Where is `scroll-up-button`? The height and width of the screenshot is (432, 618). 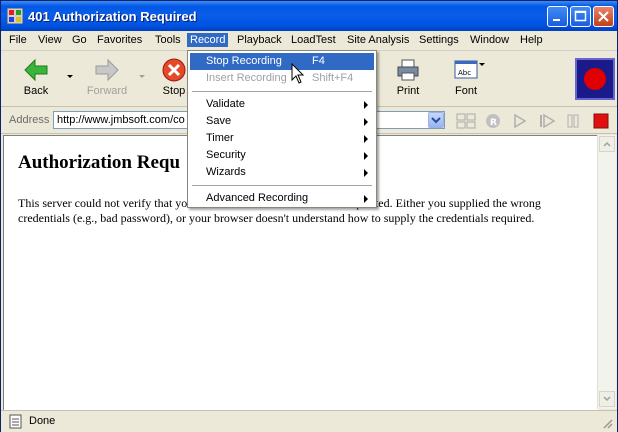 scroll-up-button is located at coordinates (607, 144).